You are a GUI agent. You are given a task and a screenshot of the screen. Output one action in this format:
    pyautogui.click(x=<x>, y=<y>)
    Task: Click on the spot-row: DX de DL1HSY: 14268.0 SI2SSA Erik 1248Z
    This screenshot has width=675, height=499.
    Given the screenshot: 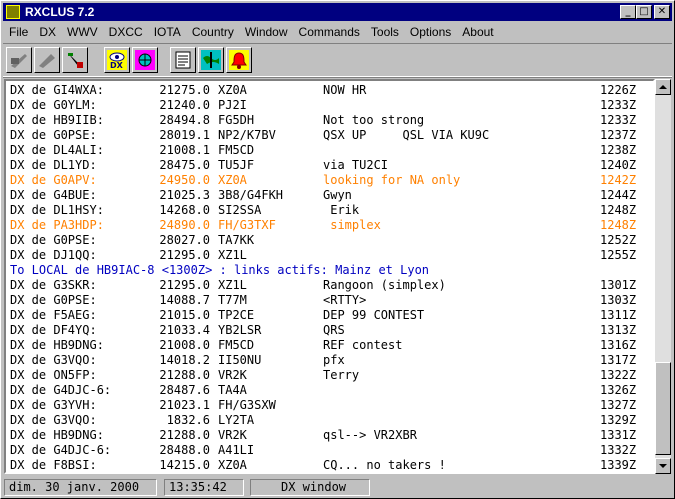 What is the action you would take?
    pyautogui.click(x=323, y=210)
    